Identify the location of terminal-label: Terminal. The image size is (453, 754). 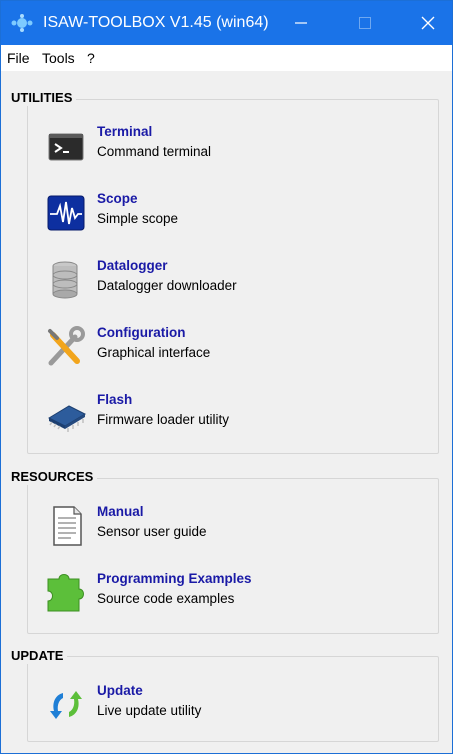
(124, 132).